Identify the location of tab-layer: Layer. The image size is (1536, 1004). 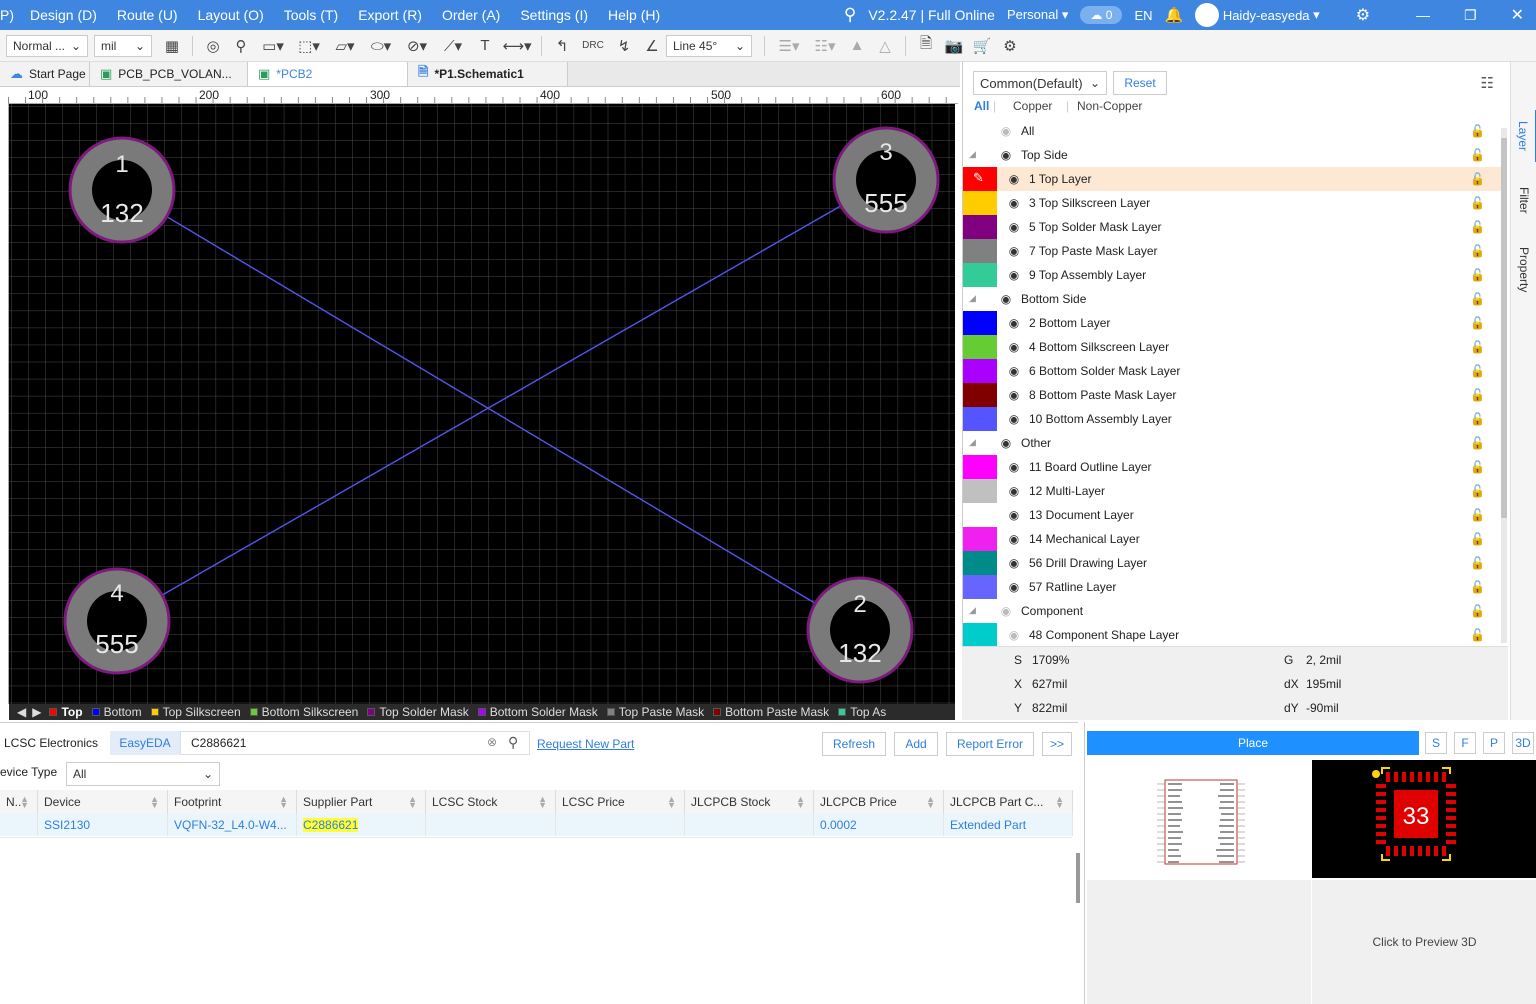
(1523, 136).